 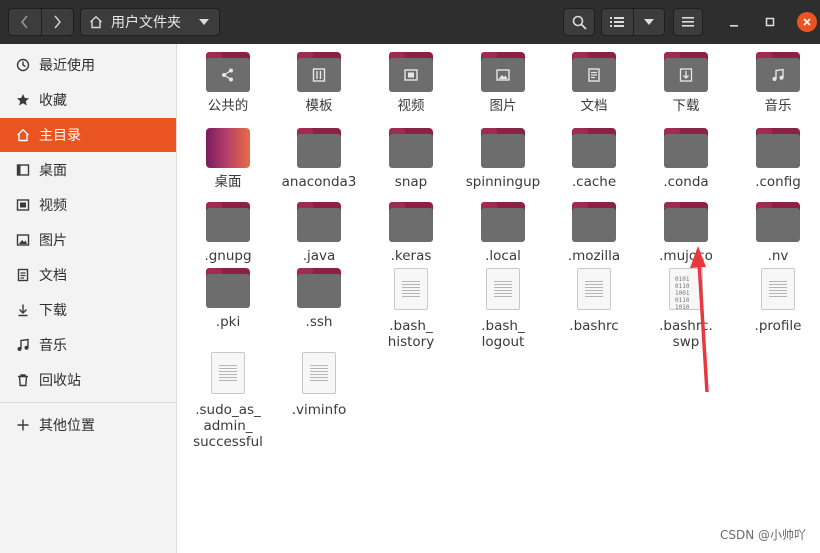 I want to click on home-icon, so click(x=23, y=135).